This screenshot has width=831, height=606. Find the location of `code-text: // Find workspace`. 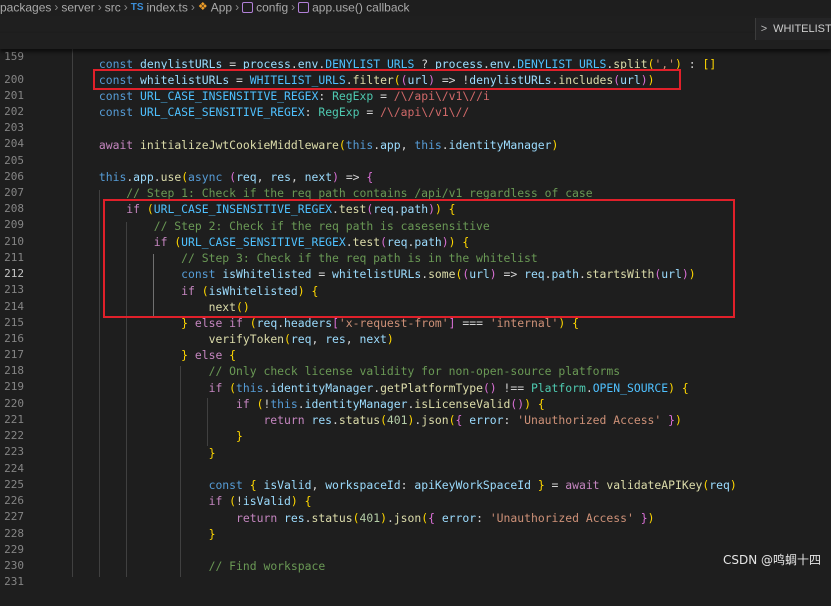

code-text: // Find workspace is located at coordinates (267, 566).